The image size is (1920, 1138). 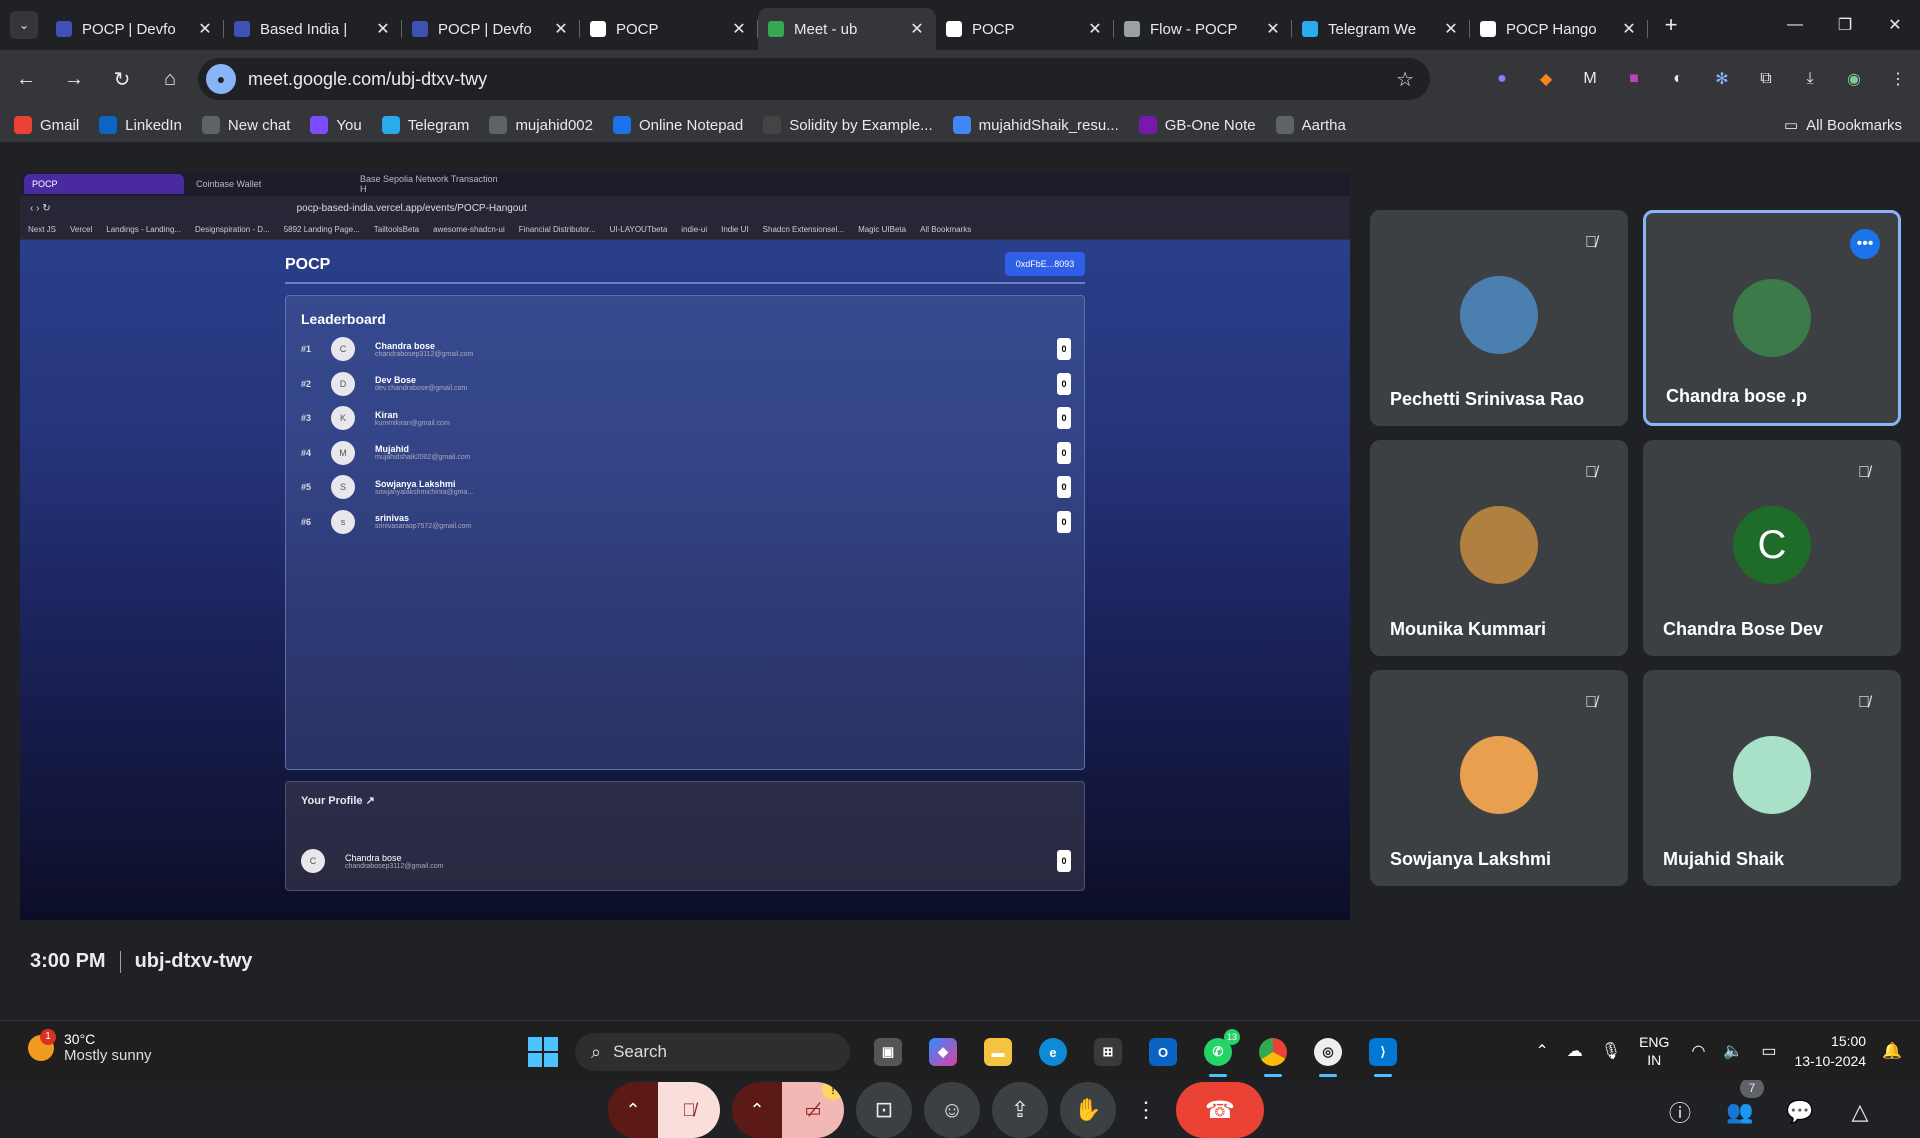 I want to click on onedrive-icon: ☁, so click(x=1575, y=1051).